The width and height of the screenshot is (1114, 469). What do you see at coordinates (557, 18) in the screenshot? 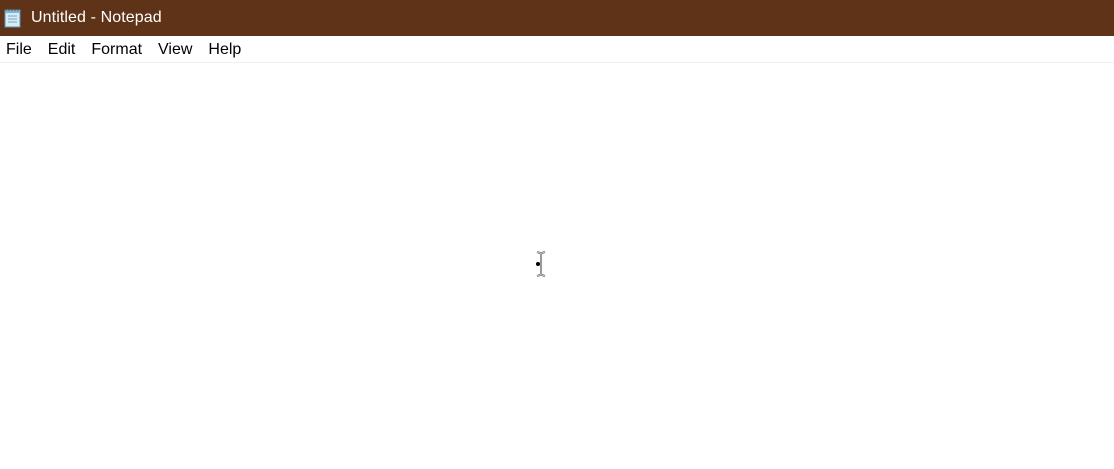
I see `title-bar: Untitled - Notepad` at bounding box center [557, 18].